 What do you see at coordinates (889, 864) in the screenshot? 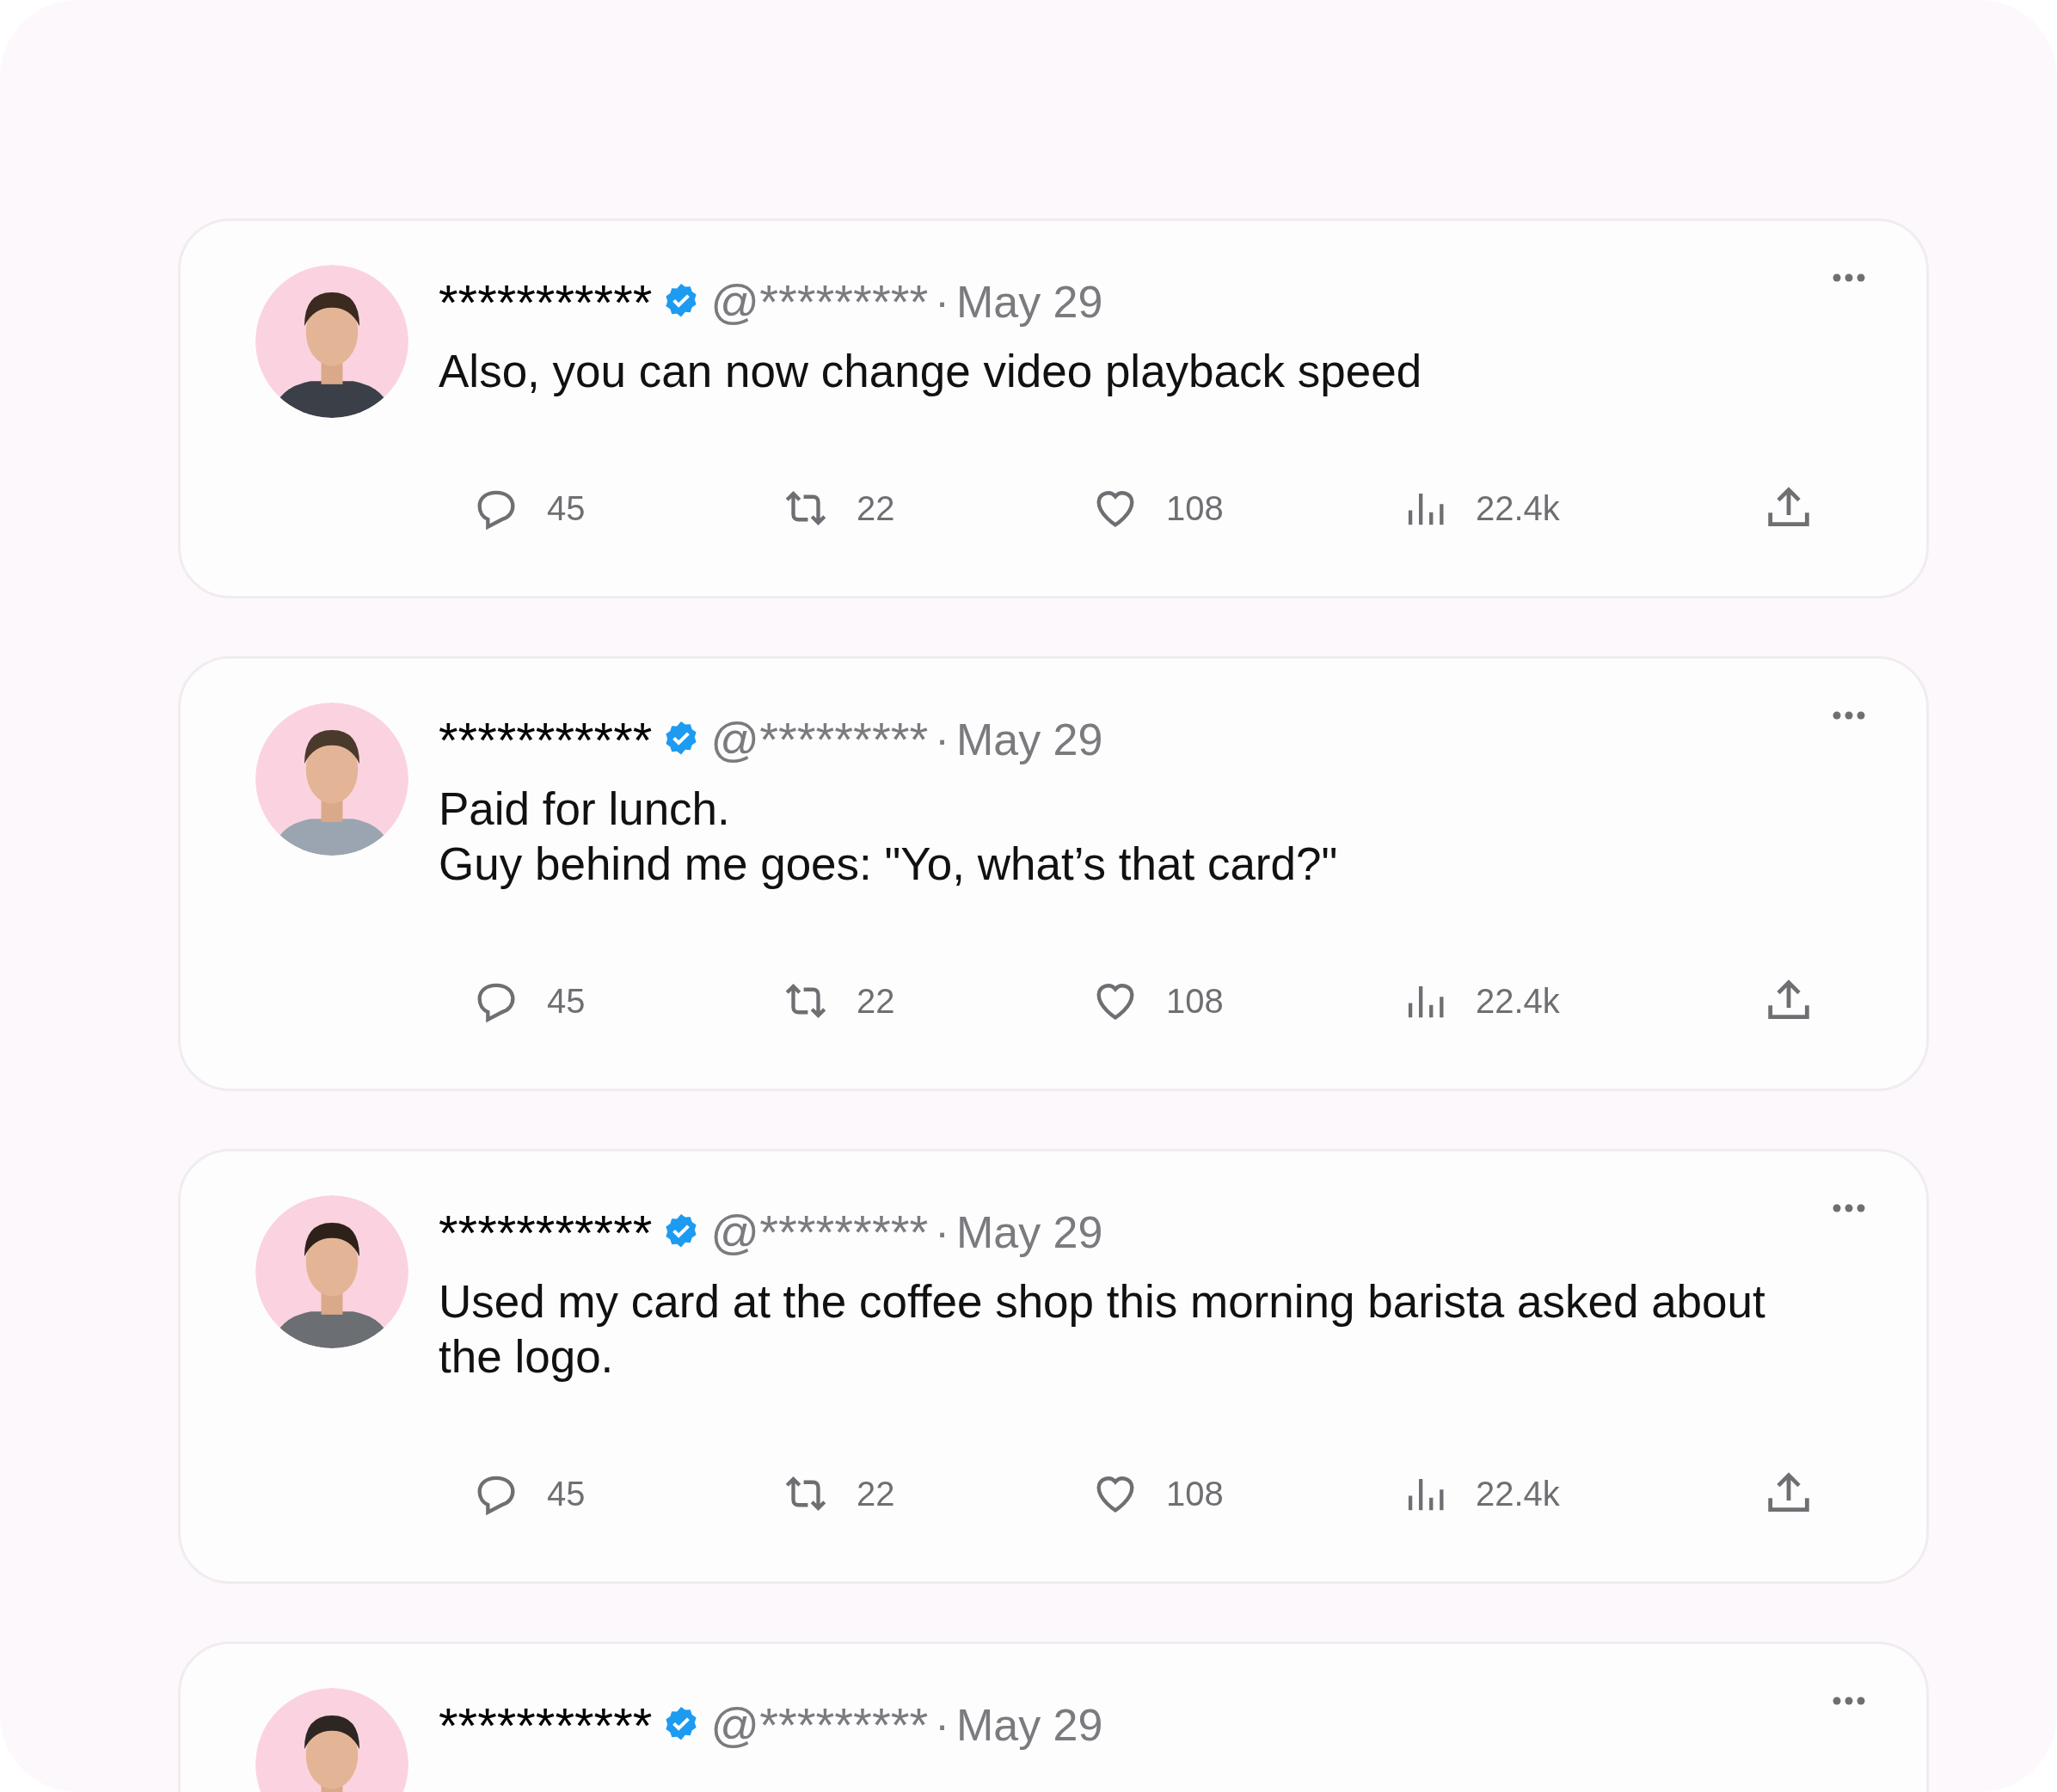
I see `post-text: Guy behind me goes: "Yo, what’s that card?"` at bounding box center [889, 864].